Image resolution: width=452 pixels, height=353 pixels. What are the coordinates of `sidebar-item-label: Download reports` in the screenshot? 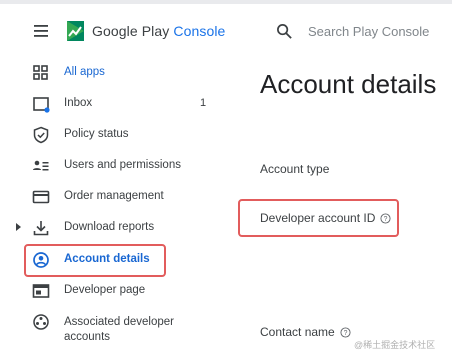 It's located at (109, 227).